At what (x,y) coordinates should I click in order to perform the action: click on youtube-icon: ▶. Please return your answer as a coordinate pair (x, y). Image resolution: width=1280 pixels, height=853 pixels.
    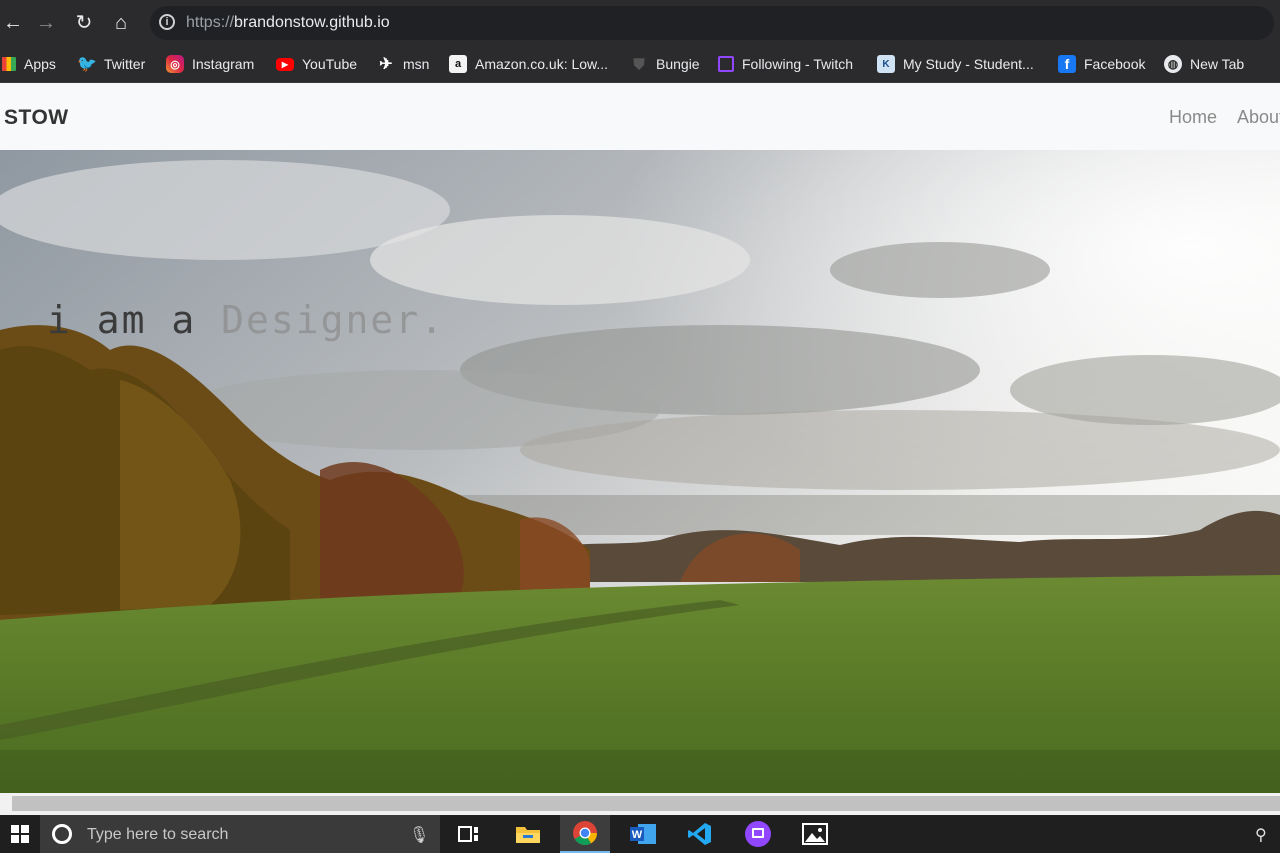
    Looking at the image, I should click on (285, 64).